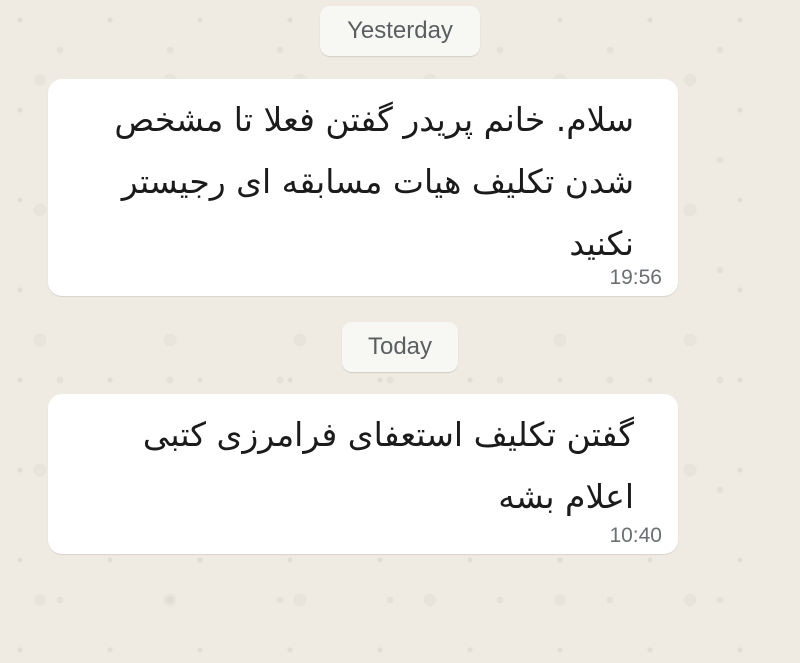 Image resolution: width=800 pixels, height=663 pixels. What do you see at coordinates (400, 31) in the screenshot?
I see `date-chip-yesterday: Yesterday` at bounding box center [400, 31].